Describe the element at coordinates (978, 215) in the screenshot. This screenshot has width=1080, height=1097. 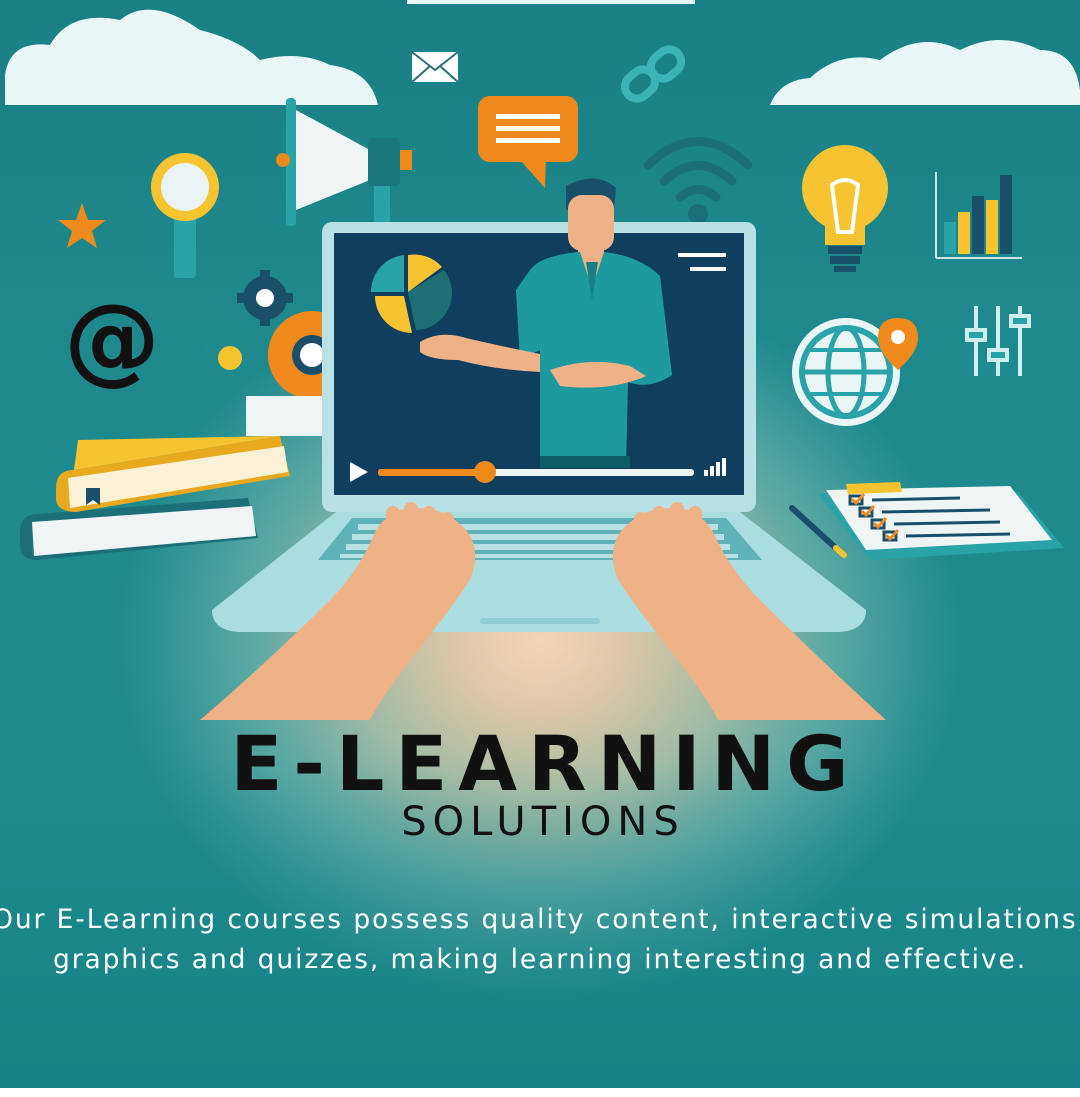
I see `bar-chart-icon` at that location.